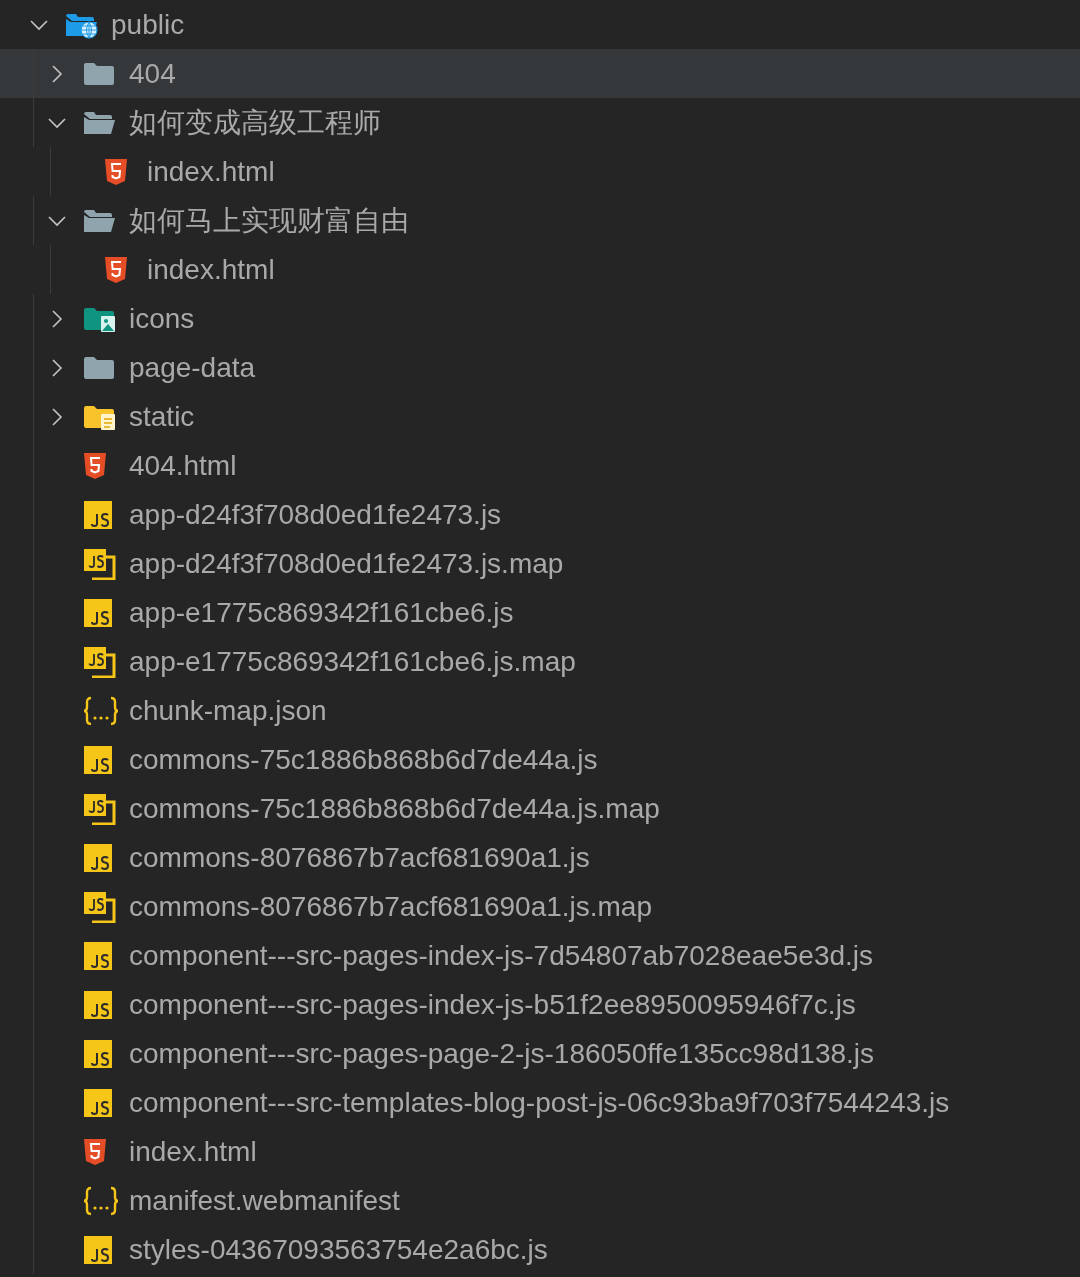  Describe the element at coordinates (228, 710) in the screenshot. I see `file-name: chunk-map.json` at that location.